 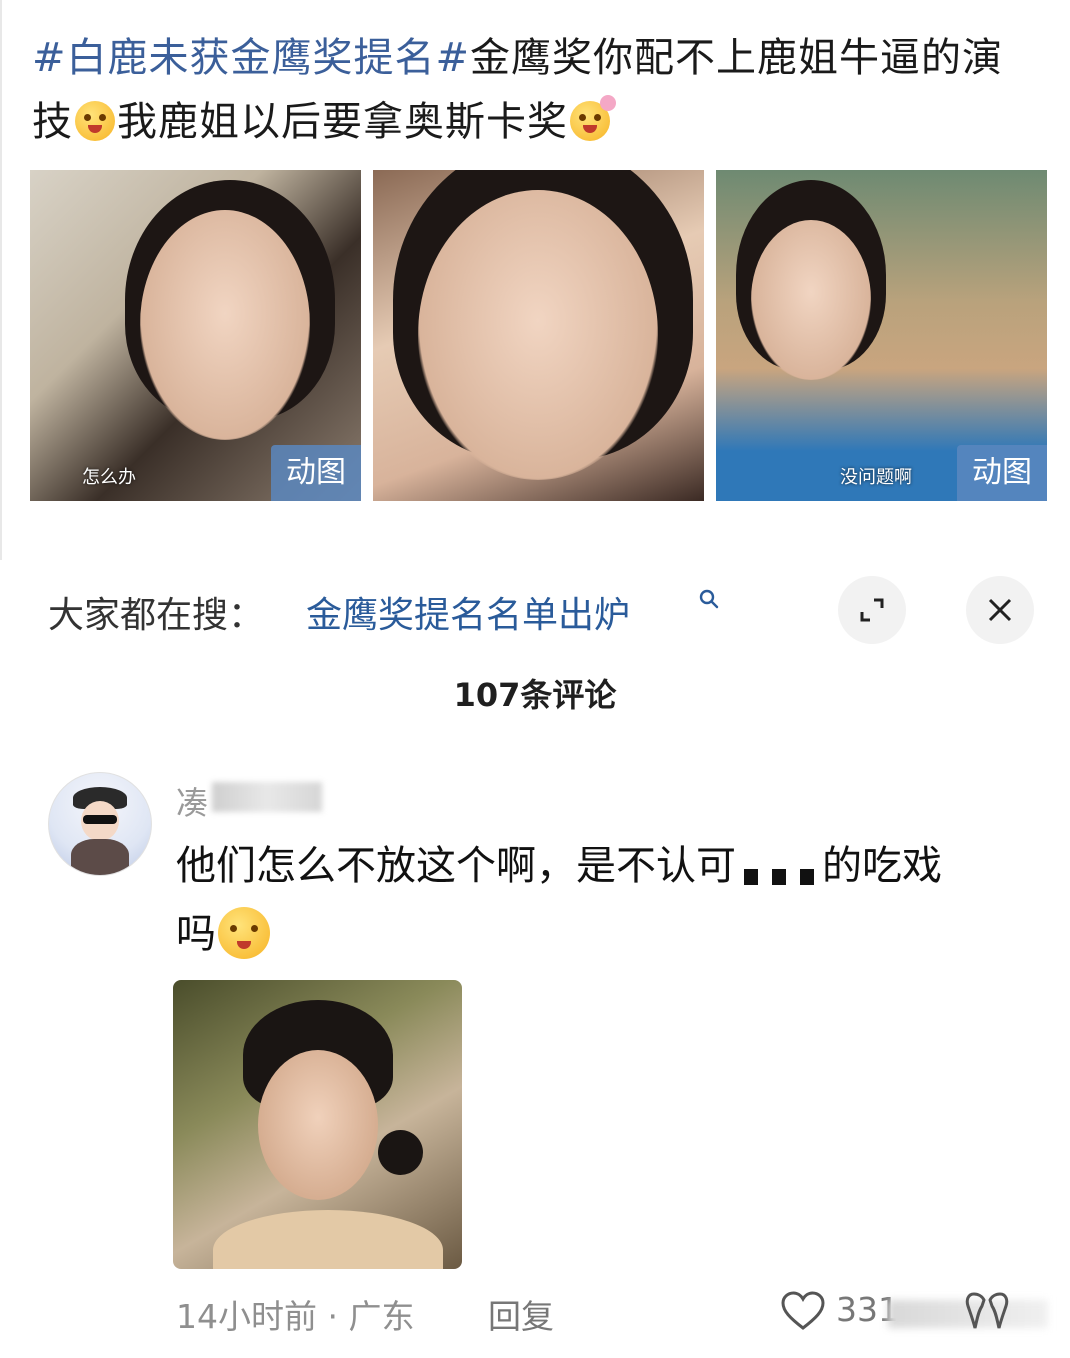 I want to click on comment-text-before: 他们怎么不放这个啊，是不认可, so click(x=456, y=866).